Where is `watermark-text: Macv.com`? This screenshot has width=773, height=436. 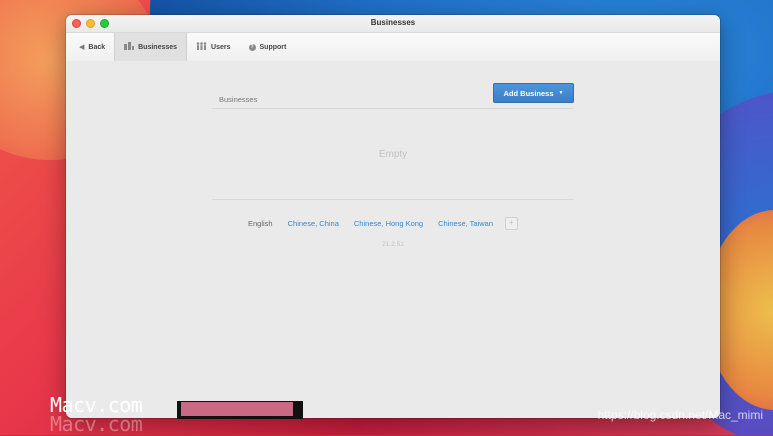
watermark-text: Macv.com is located at coordinates (96, 405).